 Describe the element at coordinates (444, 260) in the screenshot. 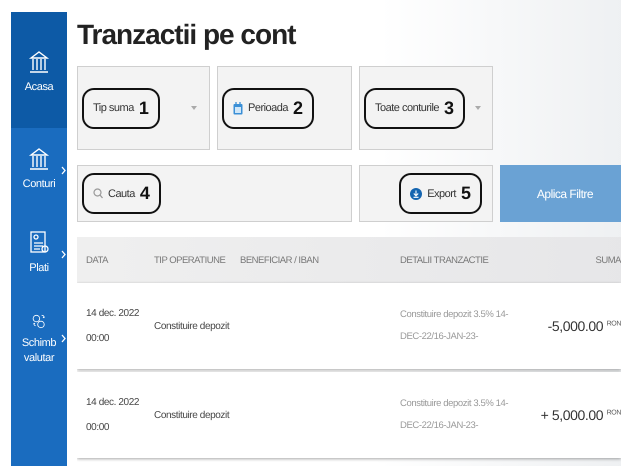

I see `column-header: DETALII TRANZACTIE` at that location.